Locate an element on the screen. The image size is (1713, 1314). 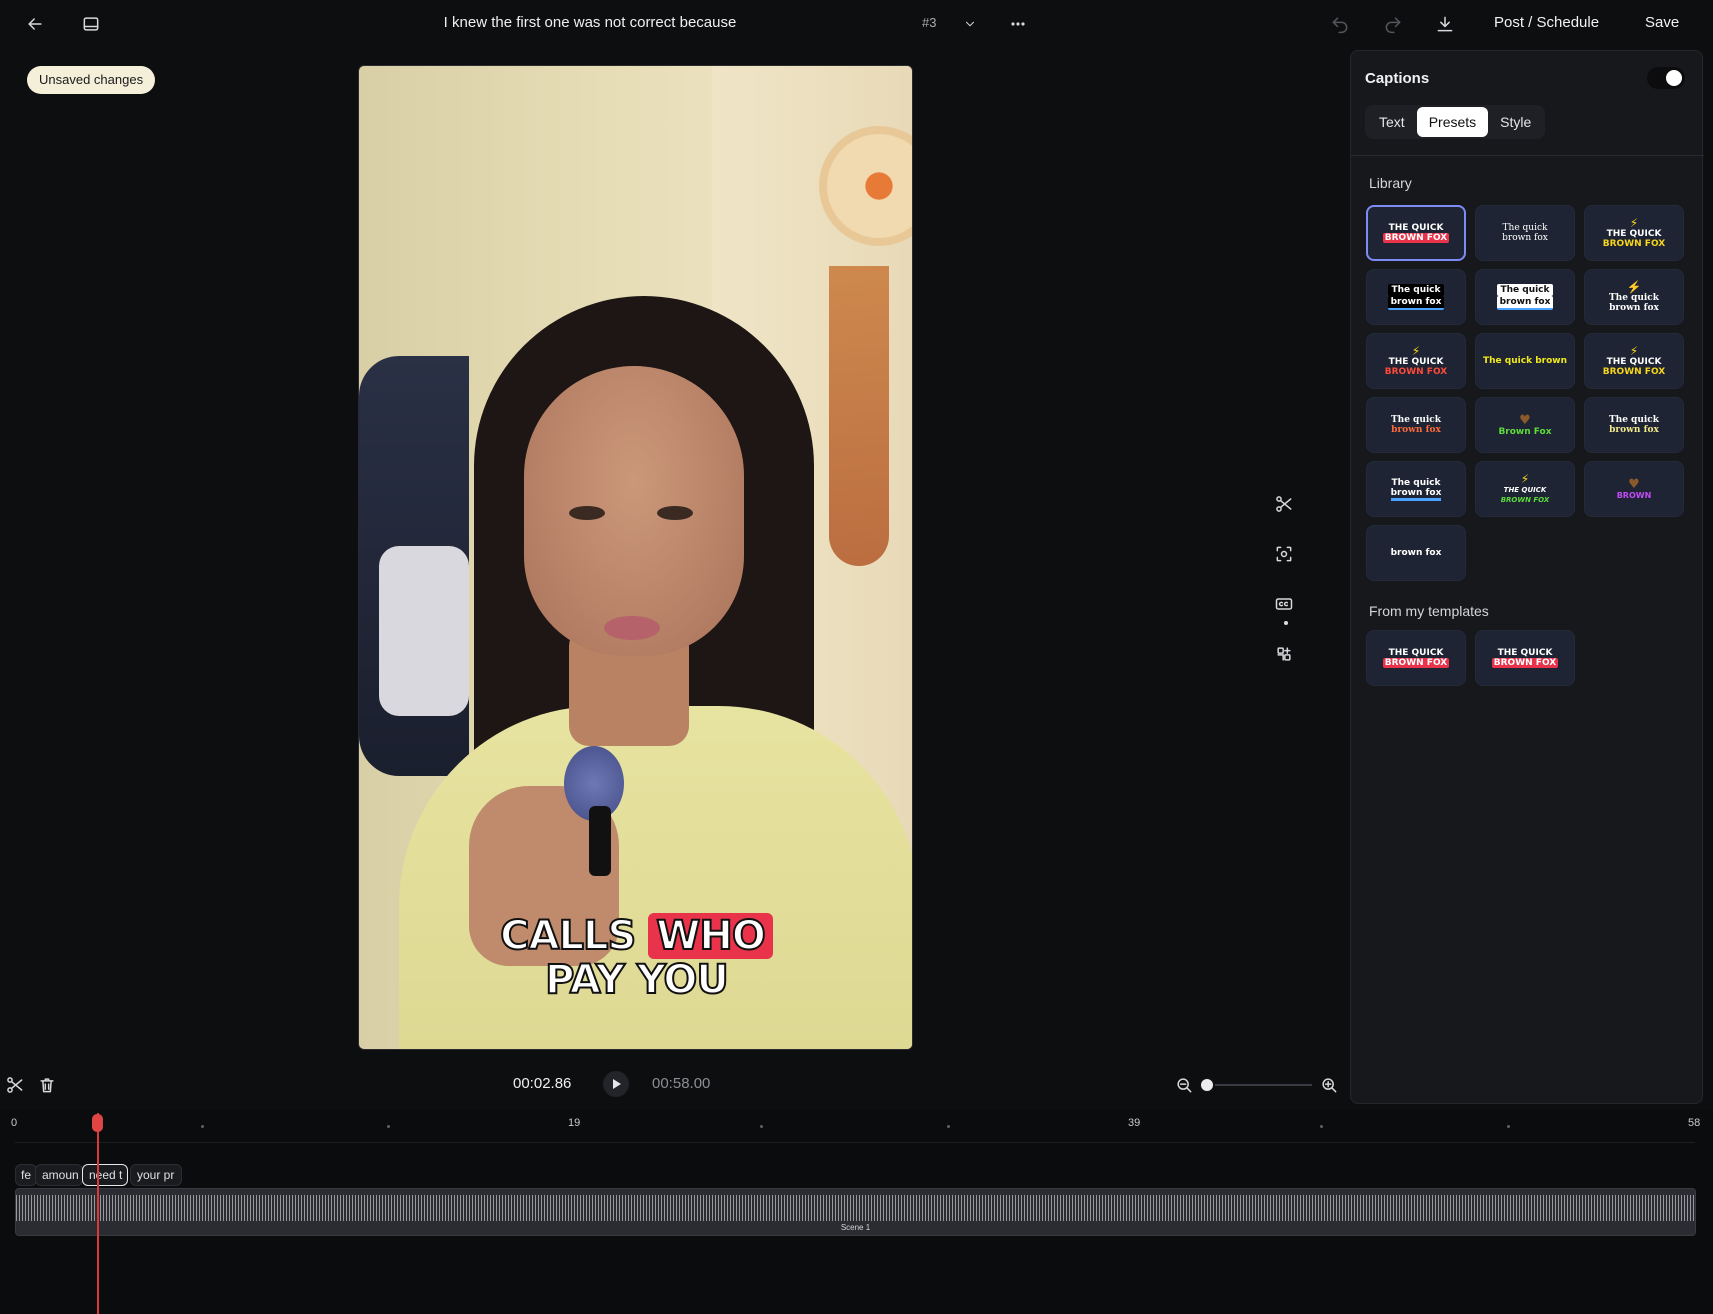
preset-card: The quick brown is located at coordinates (1525, 361).